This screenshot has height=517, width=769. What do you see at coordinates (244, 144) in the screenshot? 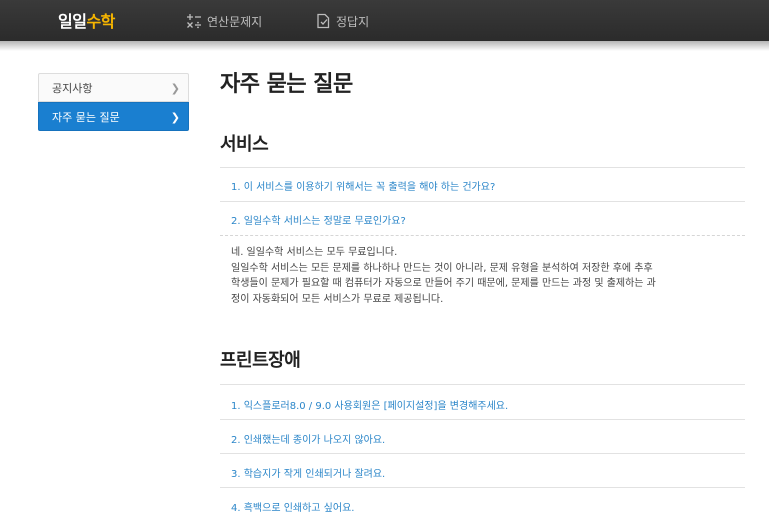
I see `section-title-service: 서비스` at bounding box center [244, 144].